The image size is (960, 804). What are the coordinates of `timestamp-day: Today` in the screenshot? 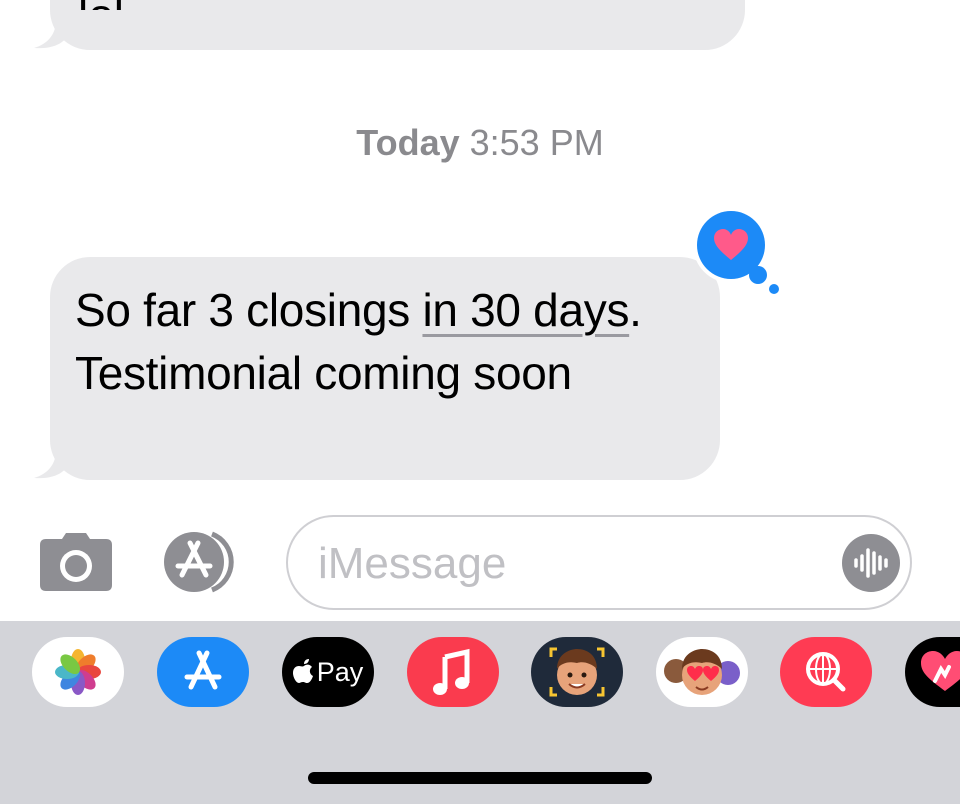 It's located at (408, 142).